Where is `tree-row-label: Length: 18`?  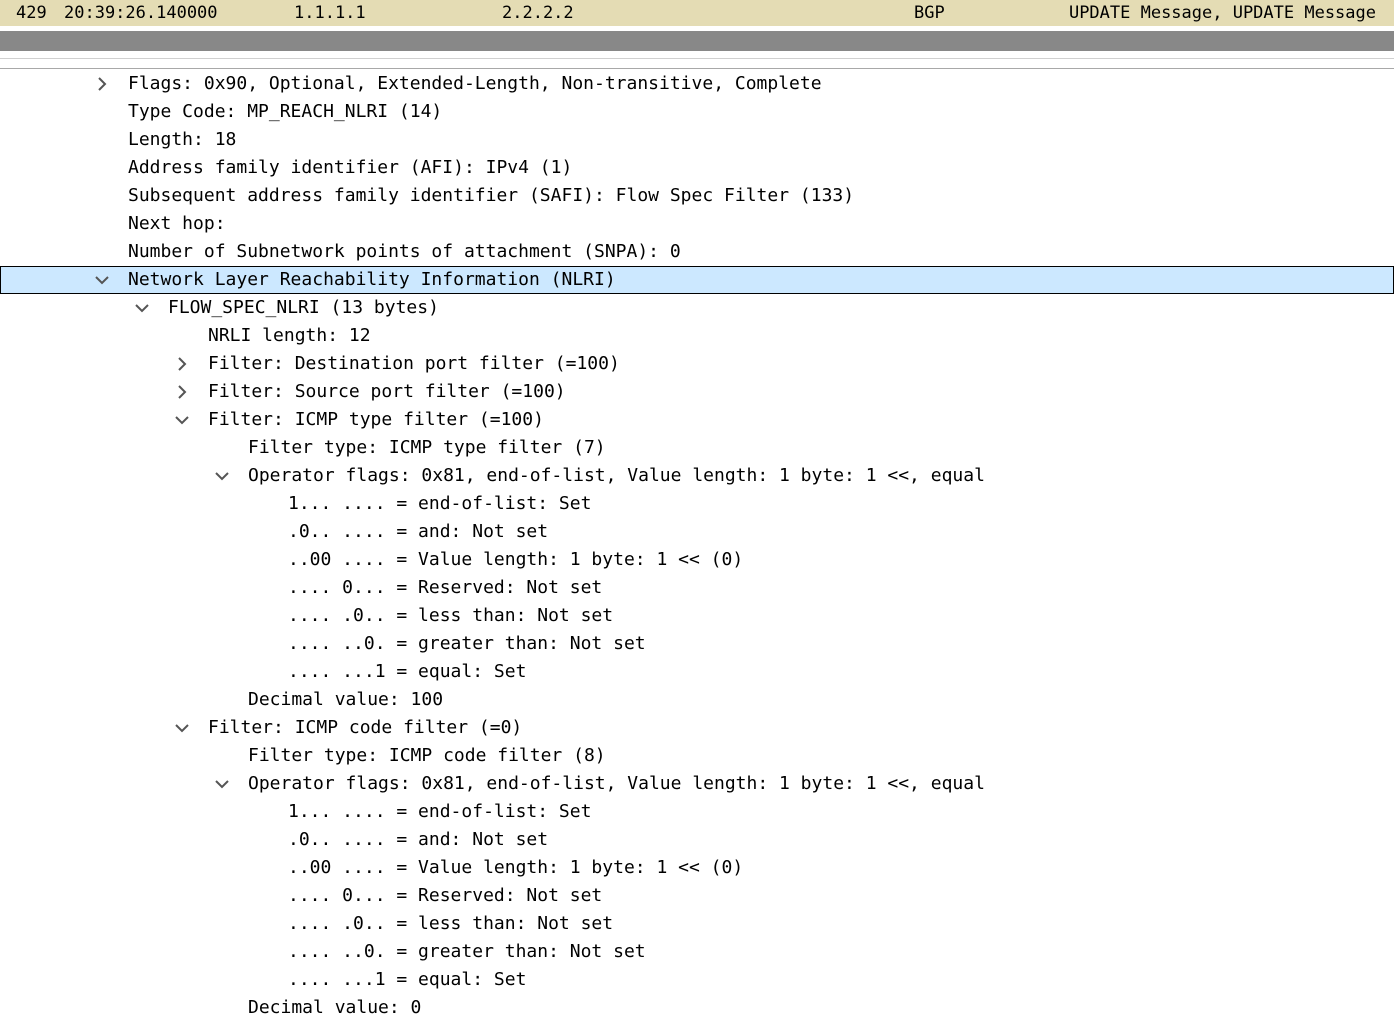 tree-row-label: Length: 18 is located at coordinates (182, 139).